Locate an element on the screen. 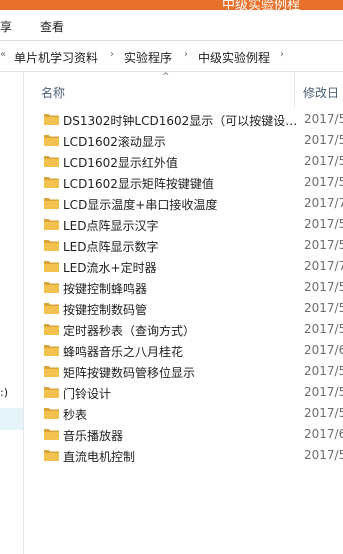 This screenshot has height=554, width=343. column-divider is located at coordinates (294, 90).